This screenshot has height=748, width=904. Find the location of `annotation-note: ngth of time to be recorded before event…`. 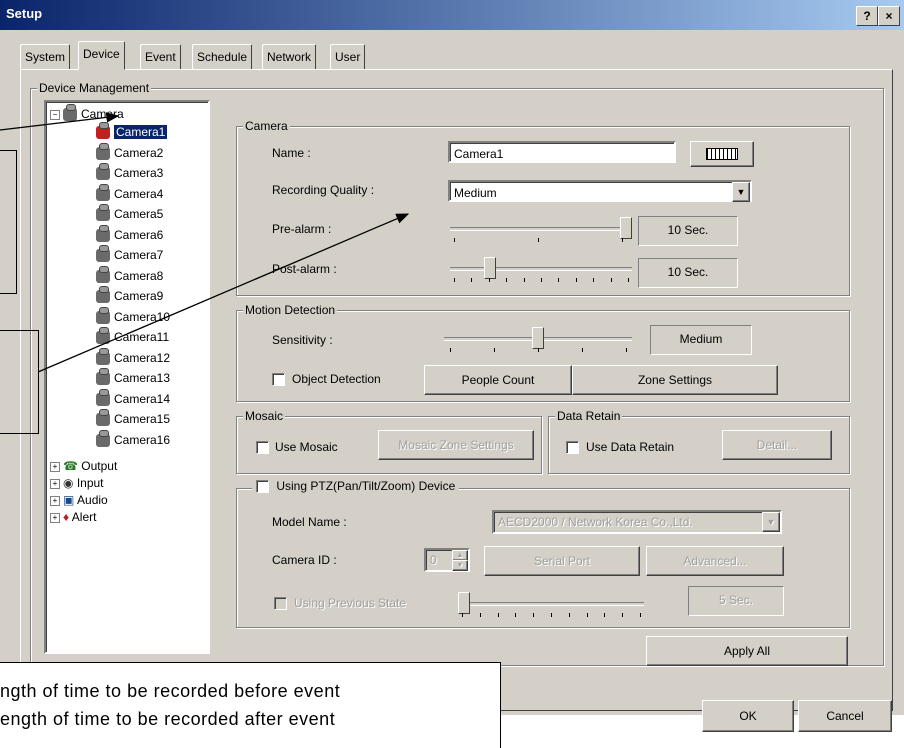

annotation-note: ngth of time to be recorded before event… is located at coordinates (250, 705).